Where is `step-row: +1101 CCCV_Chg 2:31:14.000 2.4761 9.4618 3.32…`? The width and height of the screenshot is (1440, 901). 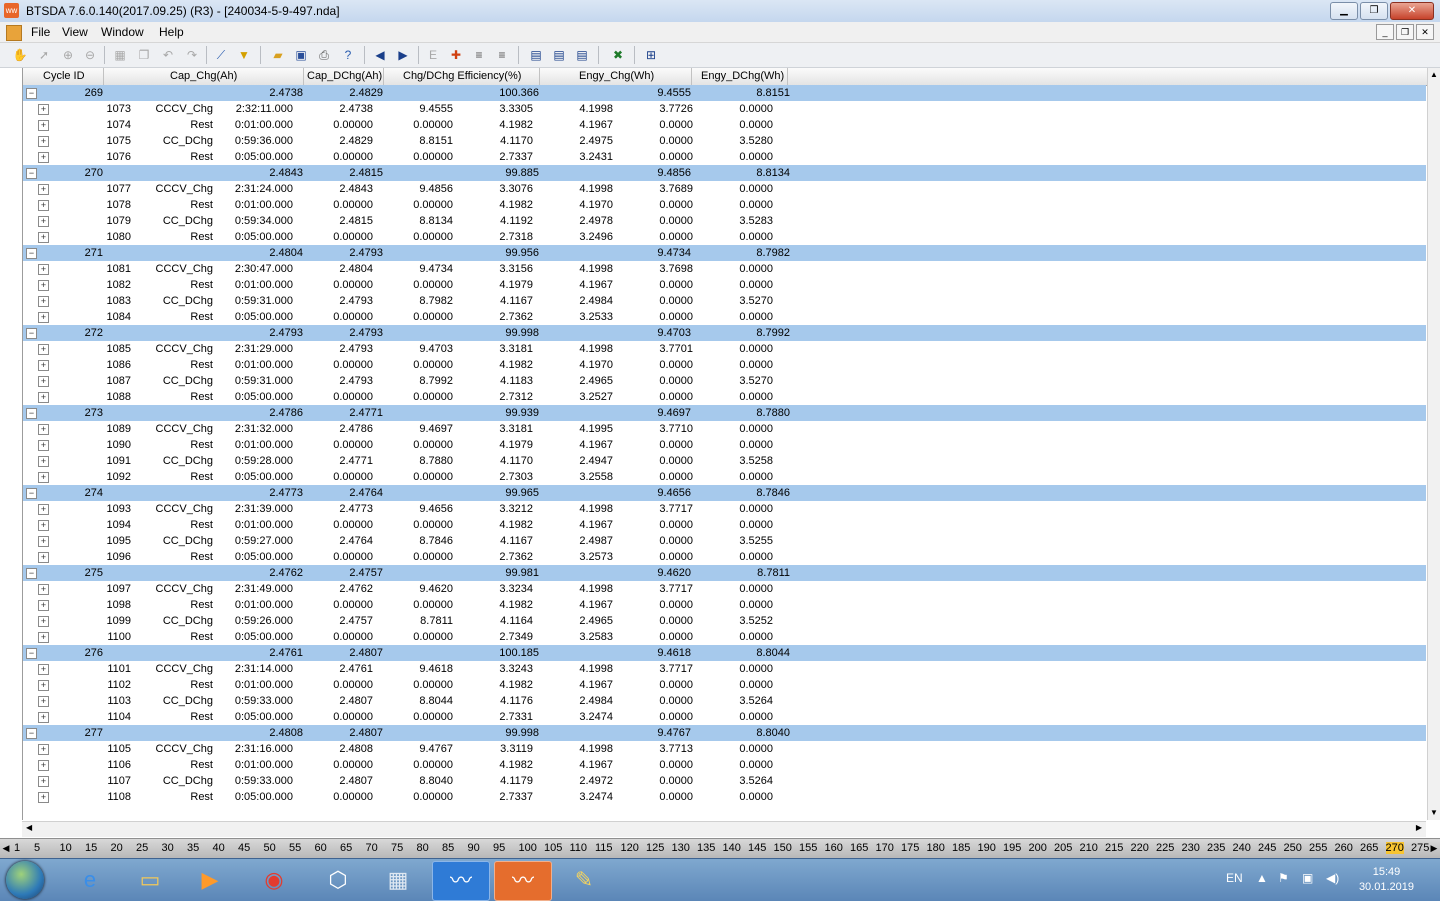 step-row: +1101 CCCV_Chg 2:31:14.000 2.4761 9.4618 3.32… is located at coordinates (724, 669).